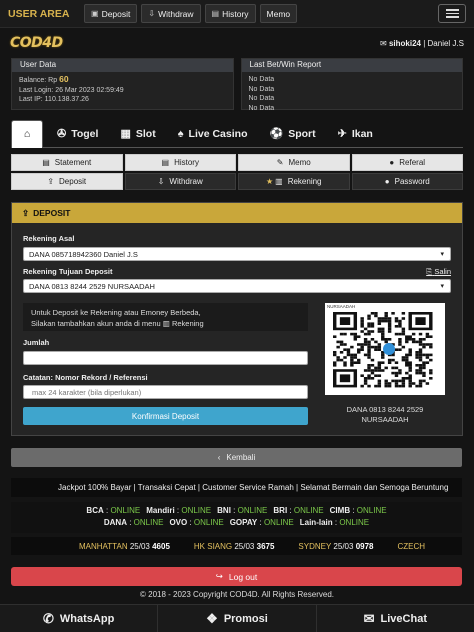  I want to click on promosi-label: Promosi, so click(245, 618).